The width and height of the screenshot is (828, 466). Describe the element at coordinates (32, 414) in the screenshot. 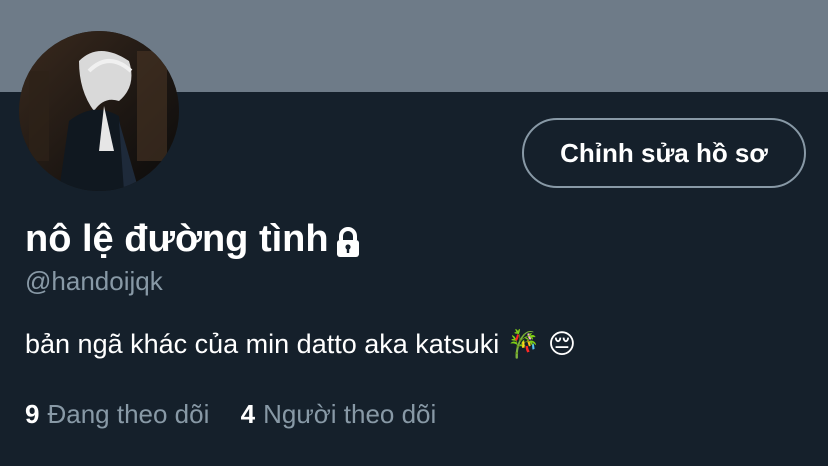

I see `following-count: 9` at that location.